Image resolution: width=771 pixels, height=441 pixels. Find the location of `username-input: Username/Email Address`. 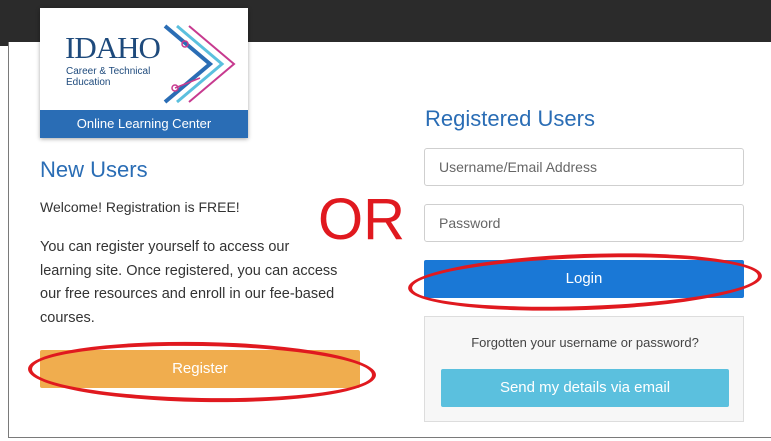

username-input: Username/Email Address is located at coordinates (584, 167).